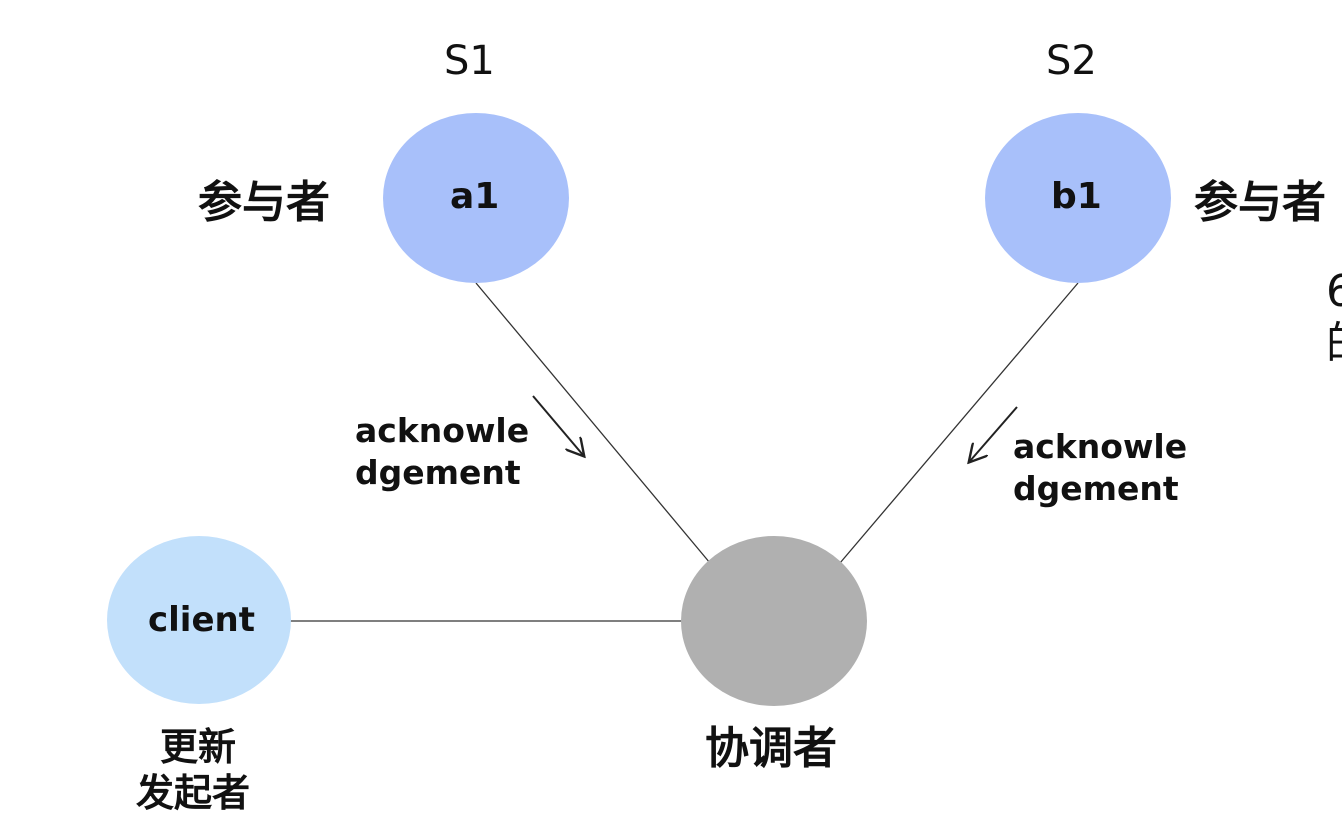 Image resolution: width=1342 pixels, height=834 pixels. What do you see at coordinates (557, 425) in the screenshot?
I see `ack-arrow-left` at bounding box center [557, 425].